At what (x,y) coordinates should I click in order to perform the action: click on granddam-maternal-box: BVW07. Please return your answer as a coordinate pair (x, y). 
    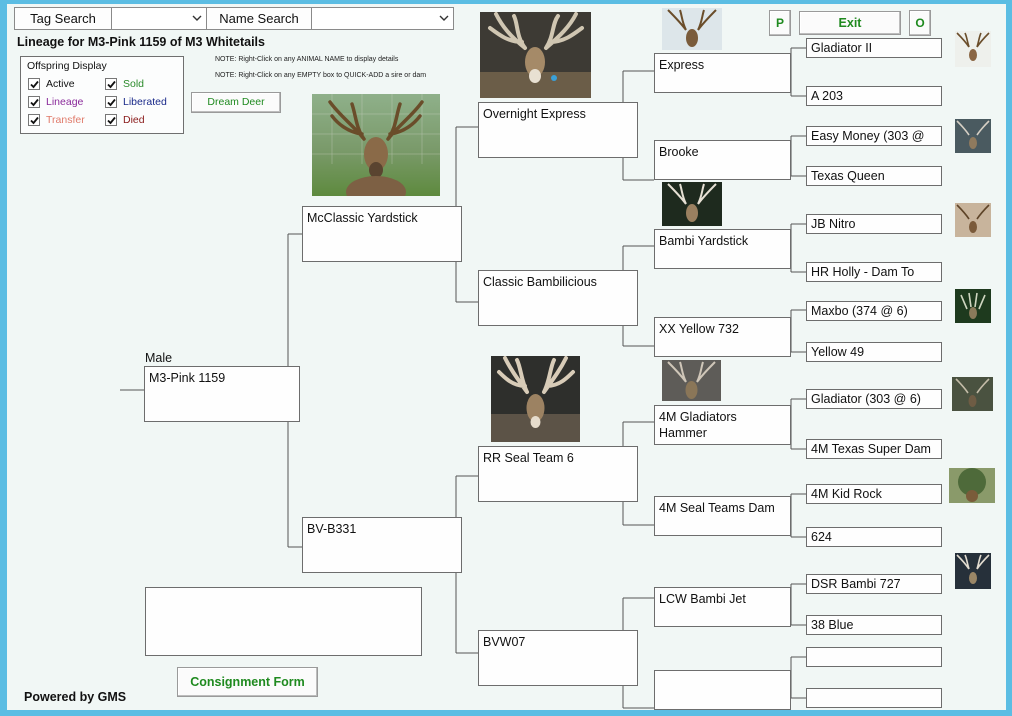
    Looking at the image, I should click on (558, 658).